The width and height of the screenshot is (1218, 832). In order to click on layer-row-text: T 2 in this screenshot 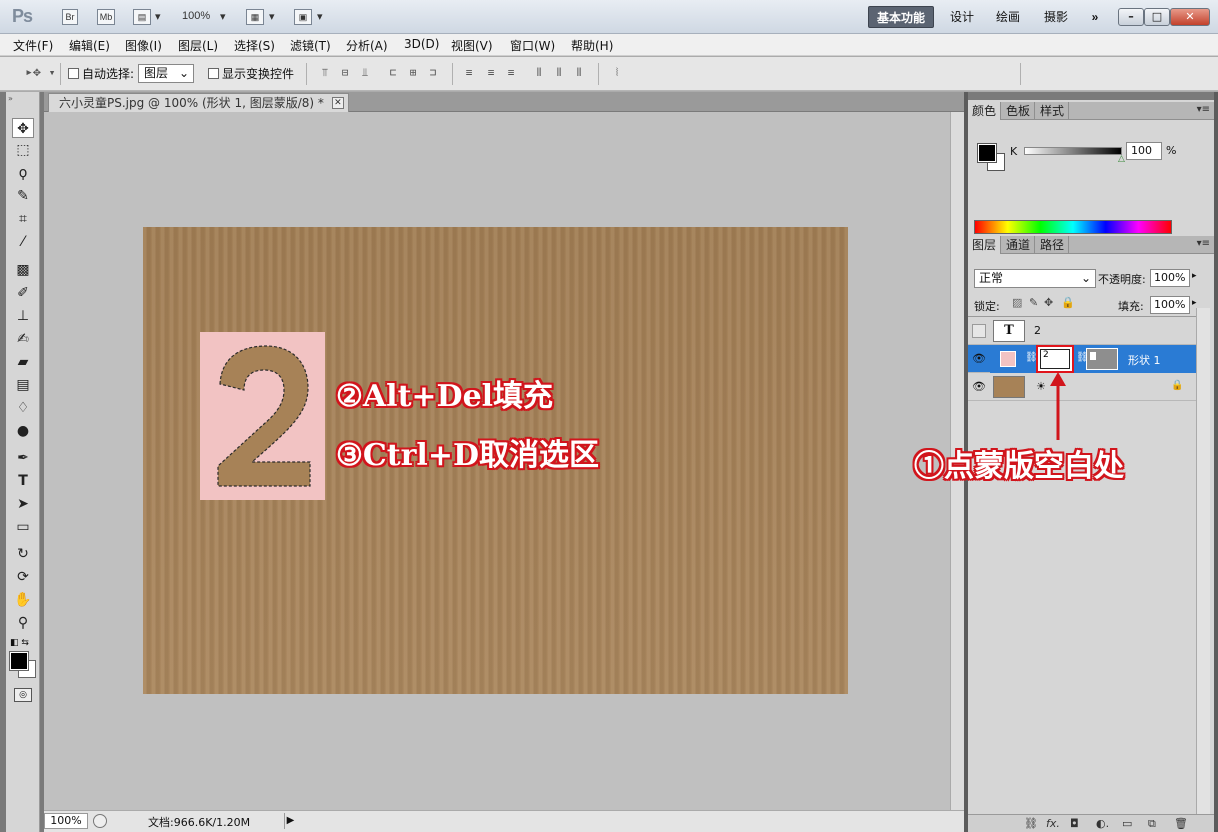, I will do `click(1082, 331)`.